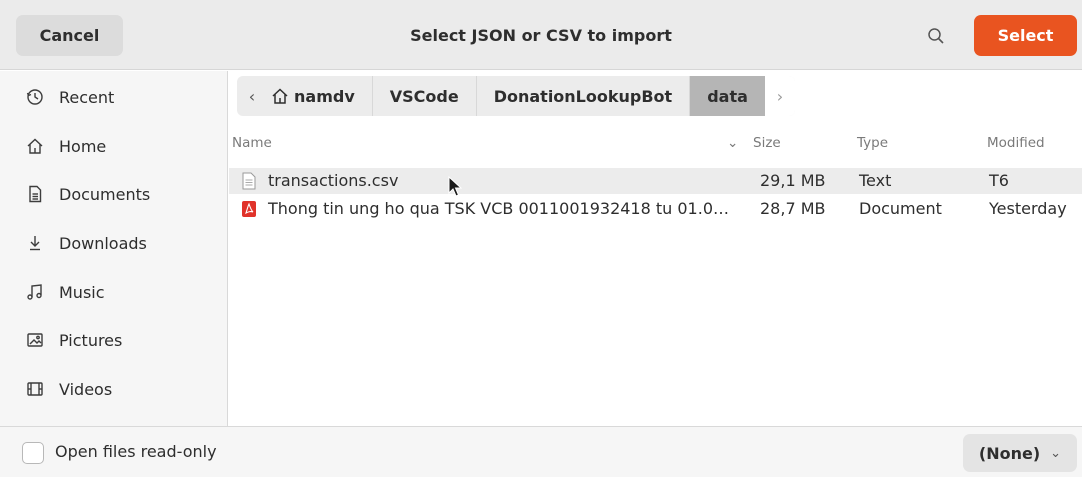 This screenshot has height=477, width=1082. What do you see at coordinates (69, 35) in the screenshot?
I see `cancel-button: Cancel` at bounding box center [69, 35].